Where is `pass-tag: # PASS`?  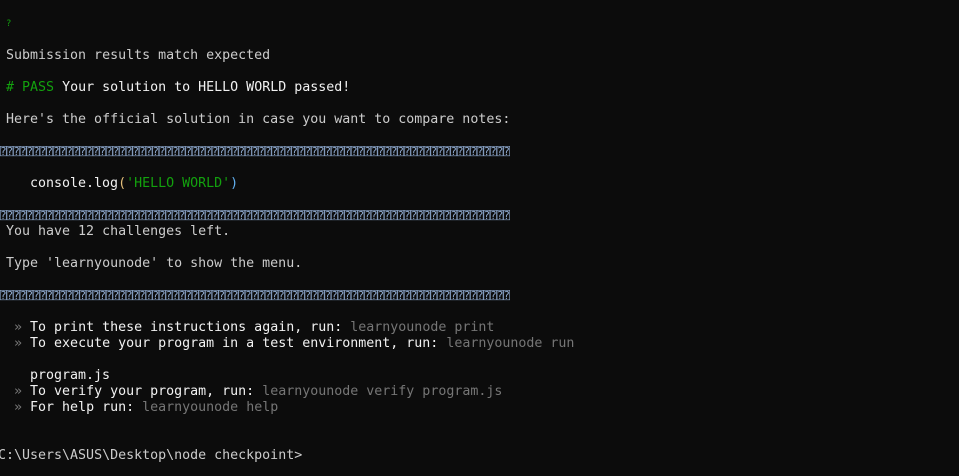
pass-tag: # PASS is located at coordinates (30, 87).